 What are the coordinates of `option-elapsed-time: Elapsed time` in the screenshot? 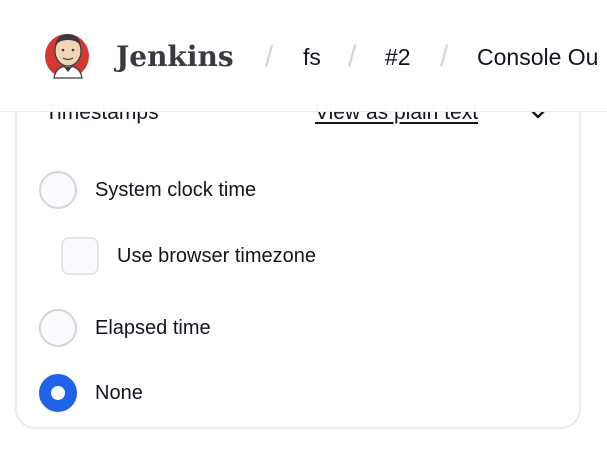 It's located at (125, 328).